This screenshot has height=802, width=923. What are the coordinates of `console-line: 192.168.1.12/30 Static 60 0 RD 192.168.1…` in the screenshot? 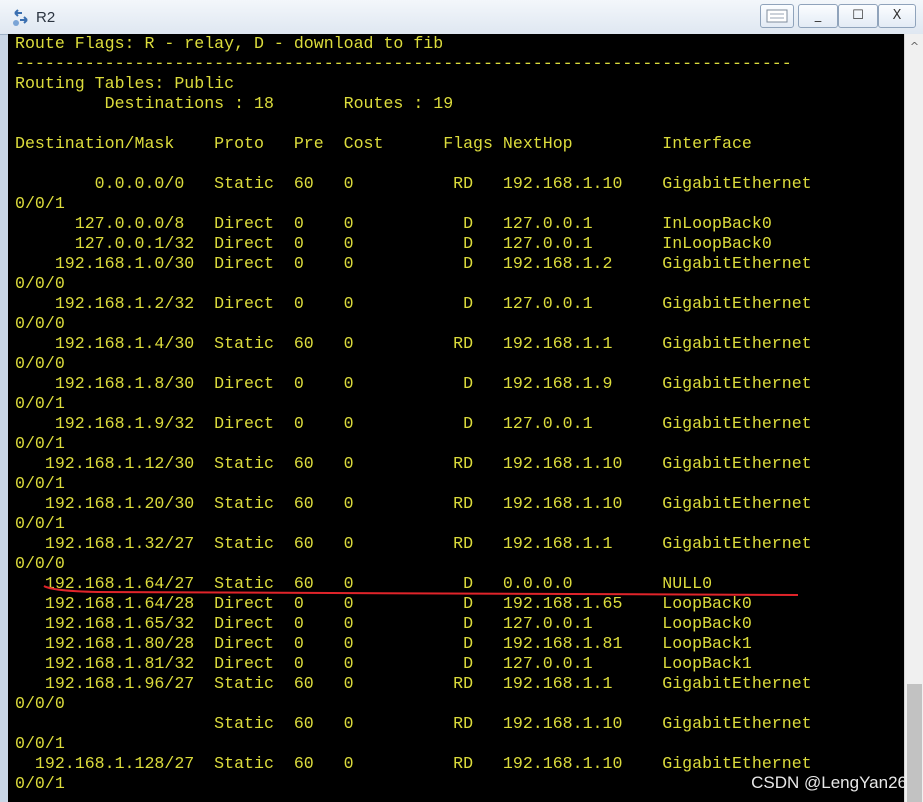 It's located at (413, 463).